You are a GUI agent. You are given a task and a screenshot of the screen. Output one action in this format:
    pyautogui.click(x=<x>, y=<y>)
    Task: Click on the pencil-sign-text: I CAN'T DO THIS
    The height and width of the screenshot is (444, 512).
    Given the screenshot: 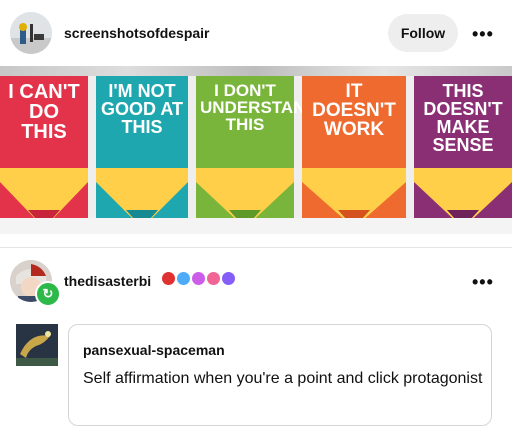 What is the action you would take?
    pyautogui.click(x=44, y=112)
    